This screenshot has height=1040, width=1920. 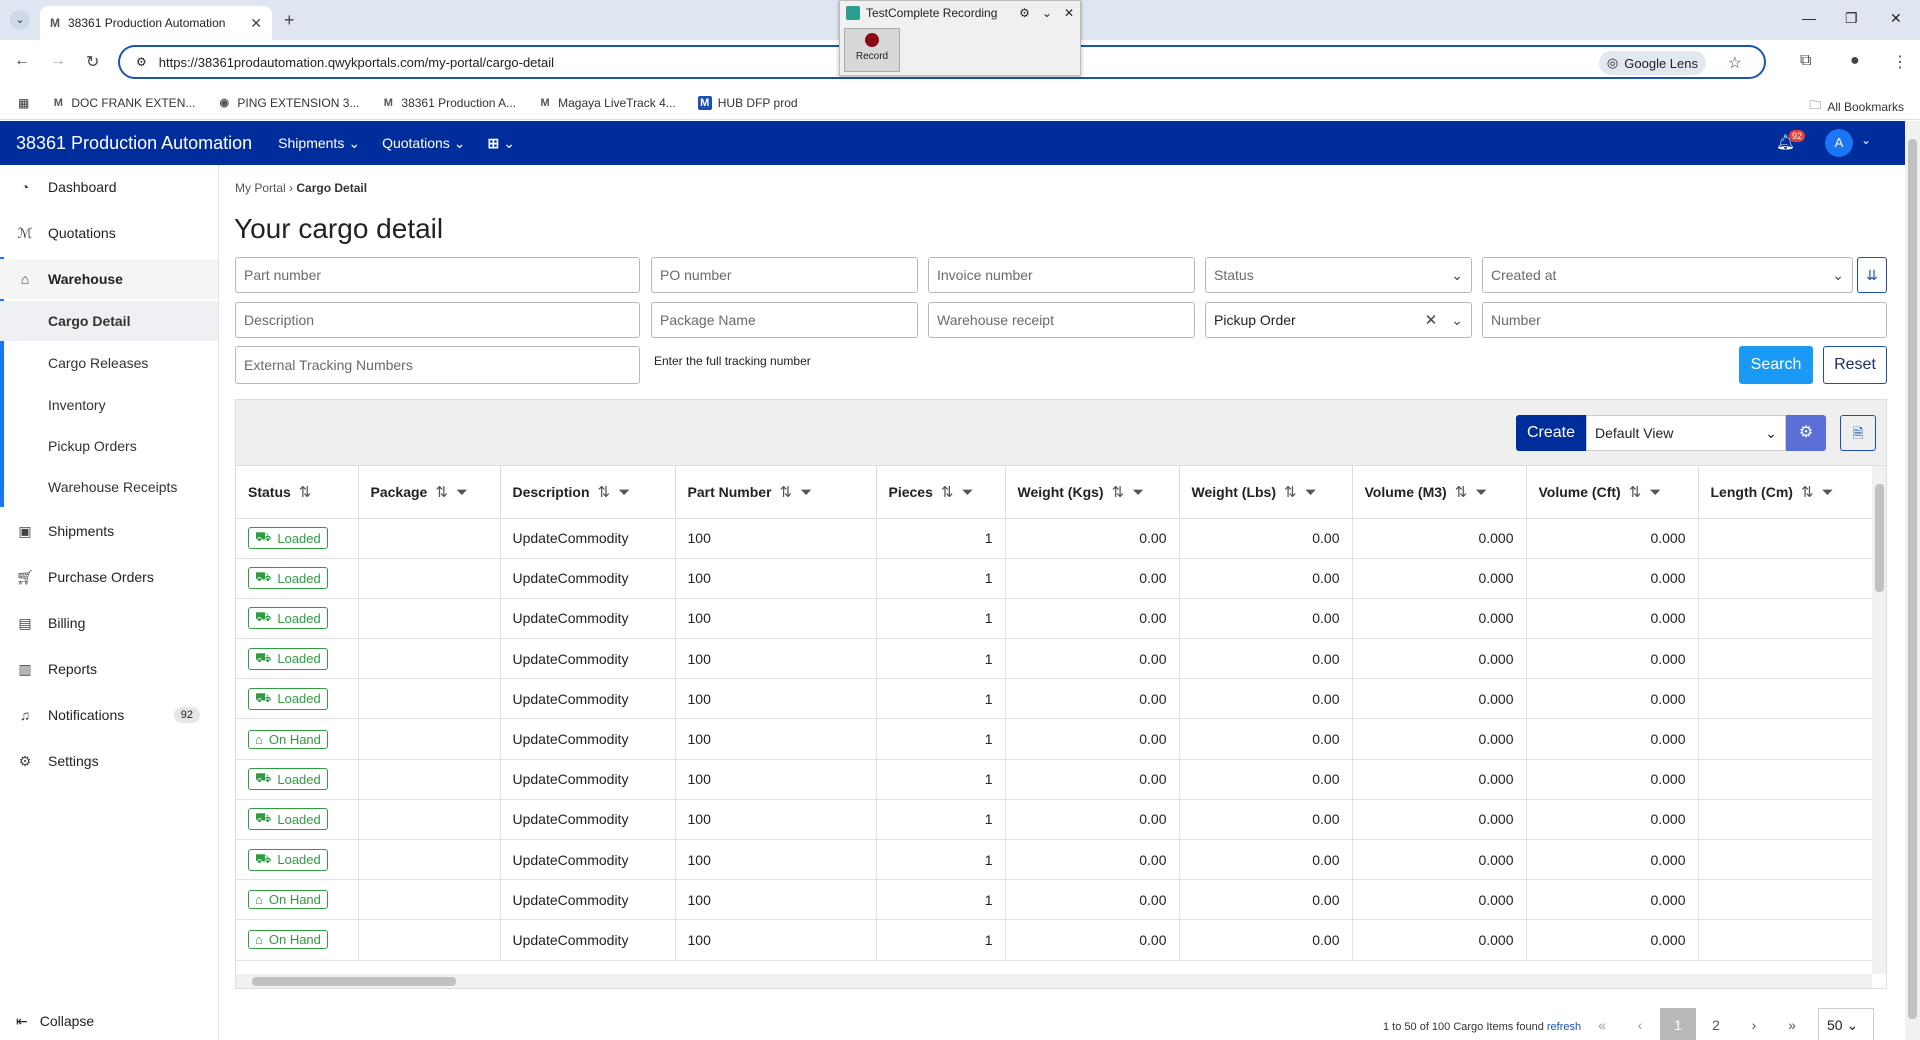 I want to click on search-button: Search, so click(x=1776, y=365).